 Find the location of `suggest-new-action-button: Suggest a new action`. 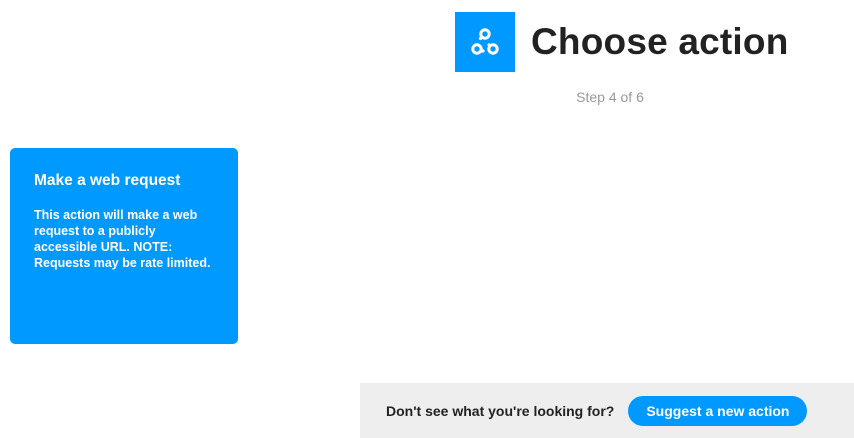

suggest-new-action-button: Suggest a new action is located at coordinates (718, 410).